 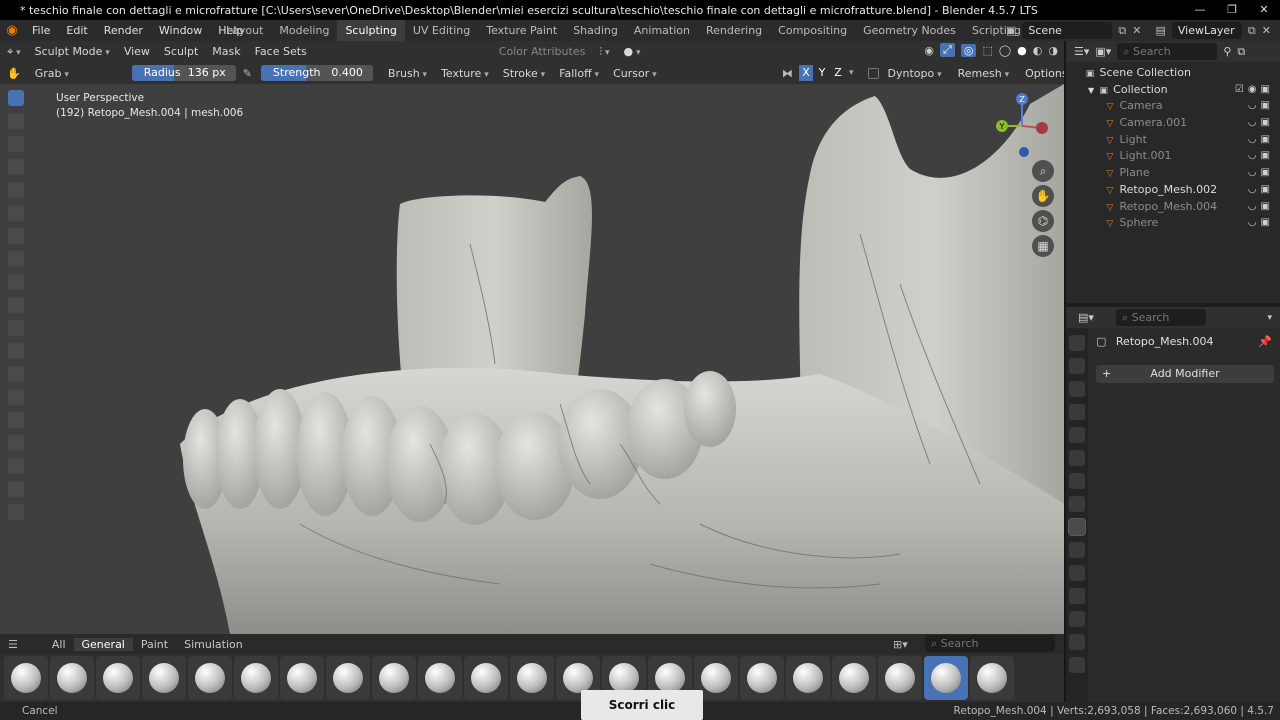 What do you see at coordinates (41, 30) in the screenshot?
I see `menu-file: File` at bounding box center [41, 30].